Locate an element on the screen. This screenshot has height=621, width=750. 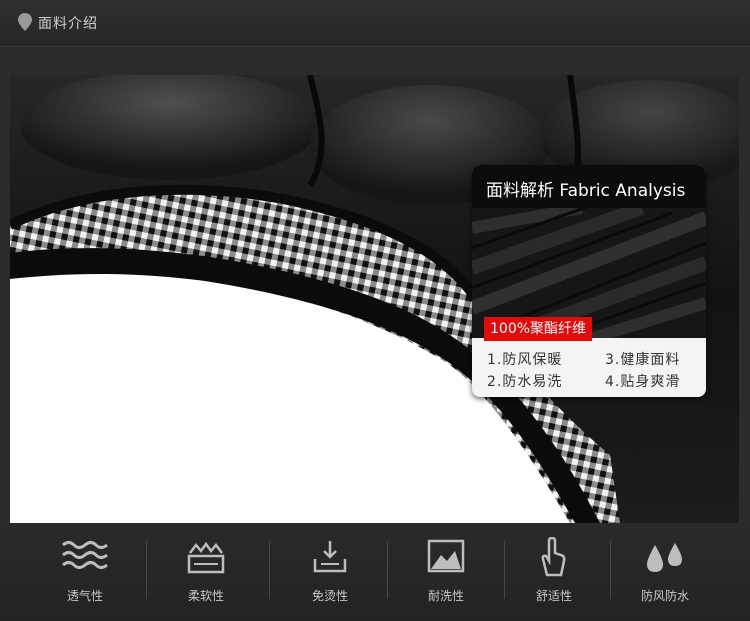
property-iron-free: 免烫性 is located at coordinates (330, 570).